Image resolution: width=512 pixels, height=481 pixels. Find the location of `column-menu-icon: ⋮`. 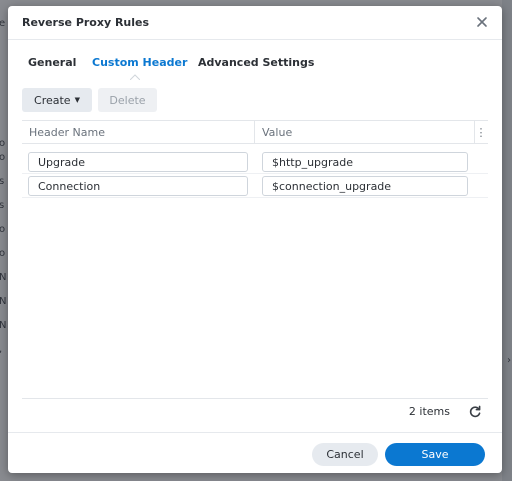

column-menu-icon: ⋮ is located at coordinates (481, 132).